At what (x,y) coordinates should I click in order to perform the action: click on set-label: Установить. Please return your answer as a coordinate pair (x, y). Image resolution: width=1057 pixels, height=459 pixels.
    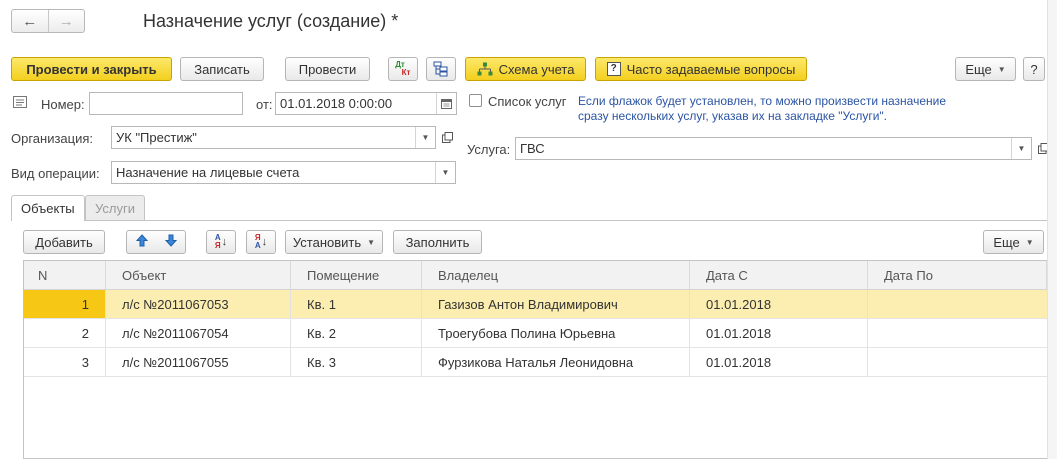
    Looking at the image, I should click on (327, 242).